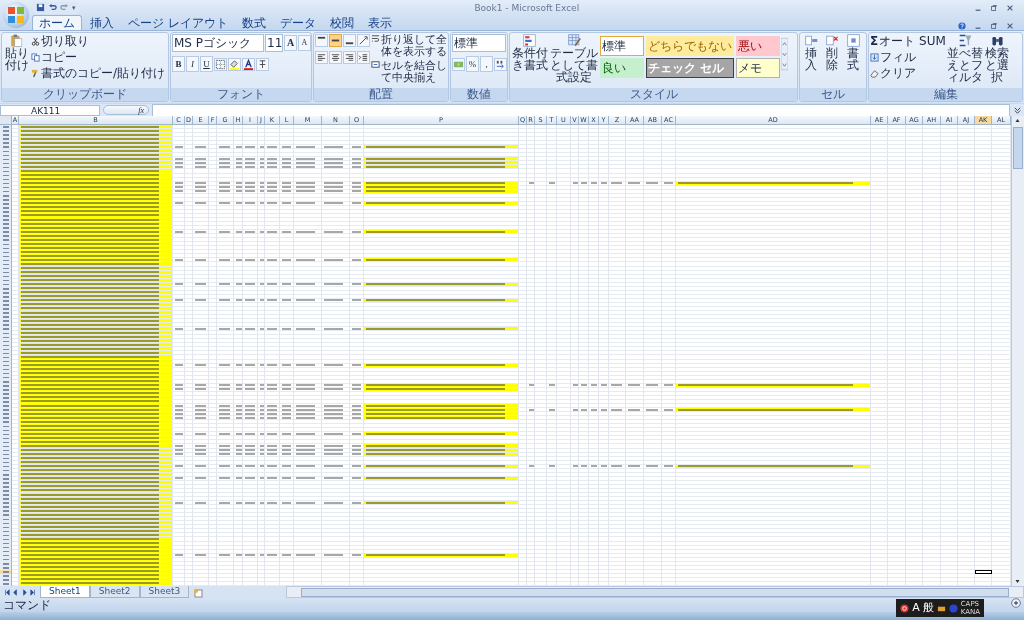  Describe the element at coordinates (57, 22) in the screenshot. I see `ribbon-tab: ホーム` at that location.